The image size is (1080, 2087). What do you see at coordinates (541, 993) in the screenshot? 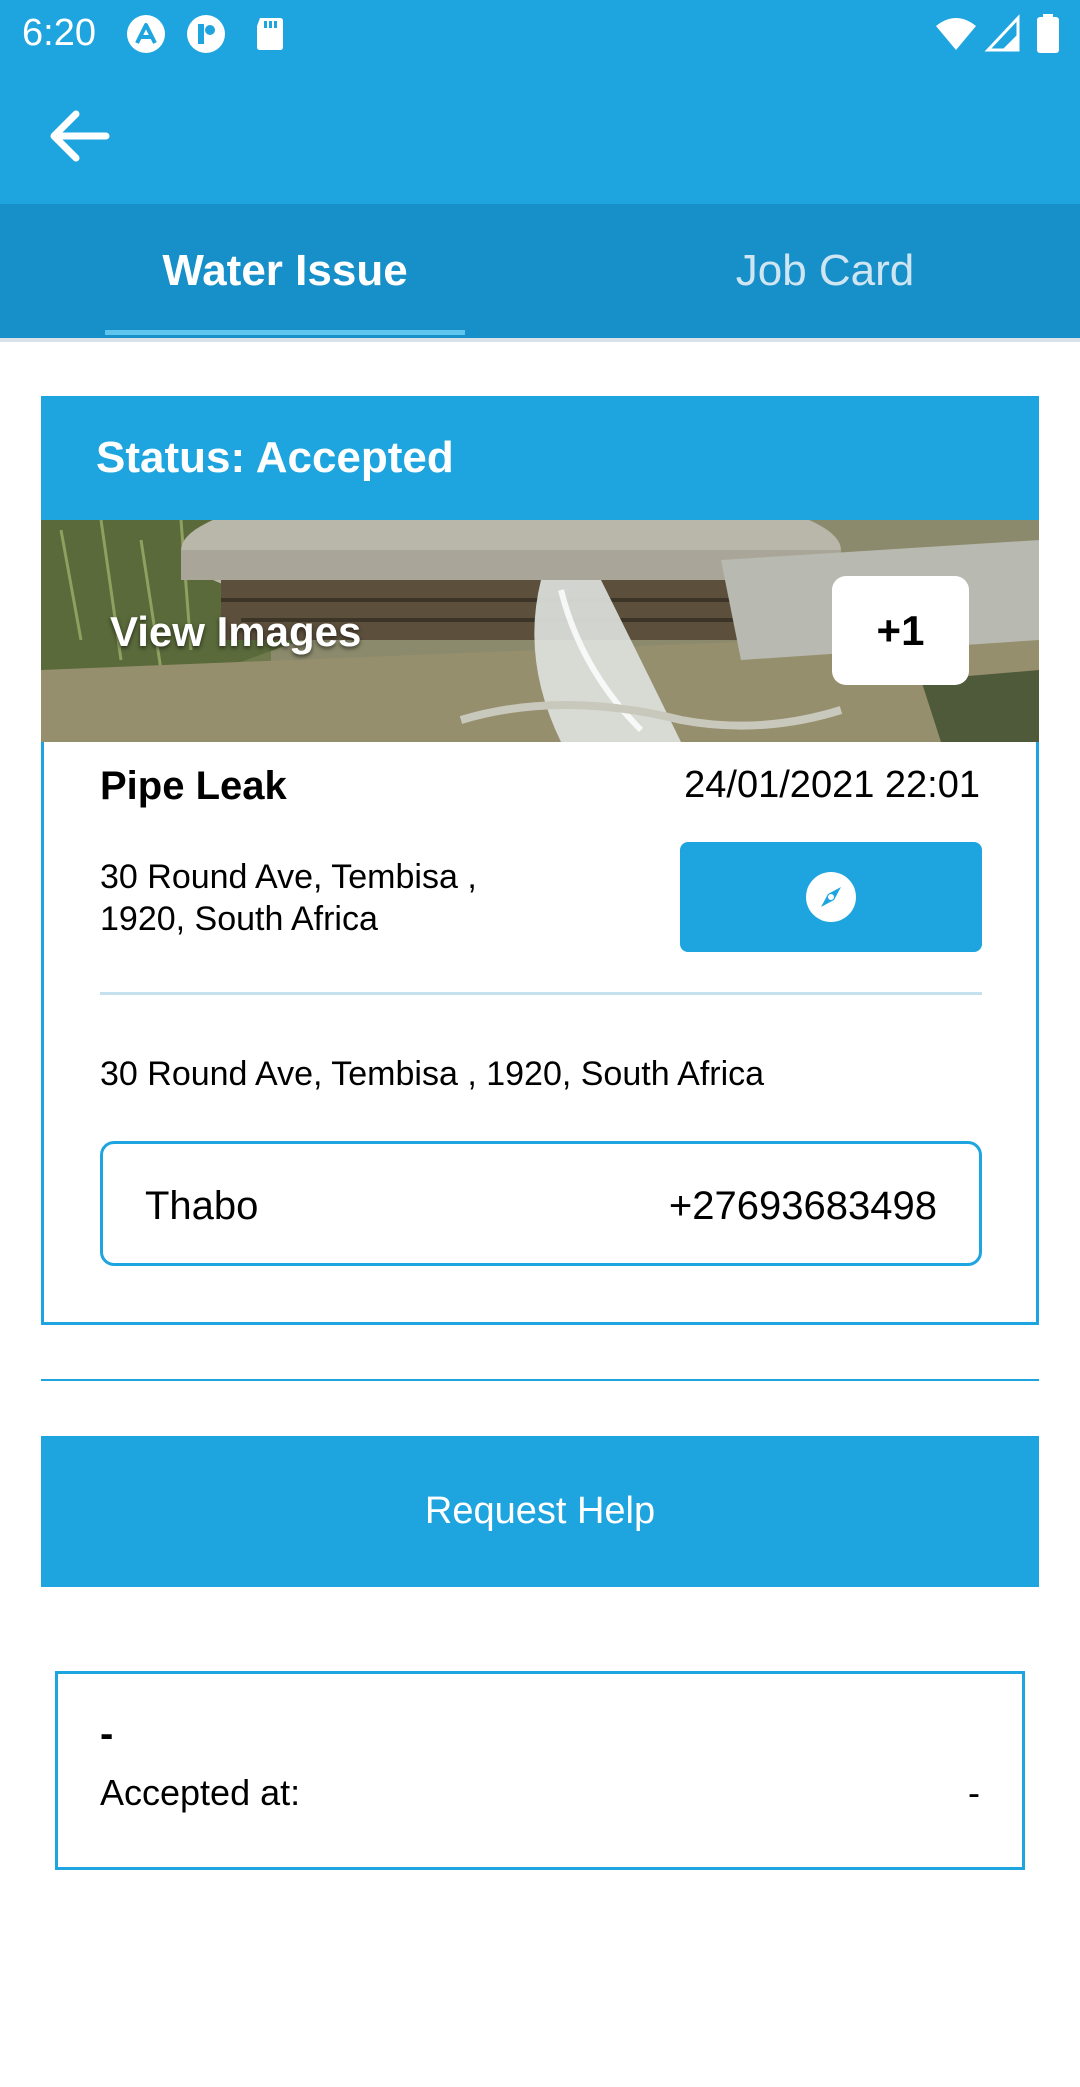
I see `card-divider` at bounding box center [541, 993].